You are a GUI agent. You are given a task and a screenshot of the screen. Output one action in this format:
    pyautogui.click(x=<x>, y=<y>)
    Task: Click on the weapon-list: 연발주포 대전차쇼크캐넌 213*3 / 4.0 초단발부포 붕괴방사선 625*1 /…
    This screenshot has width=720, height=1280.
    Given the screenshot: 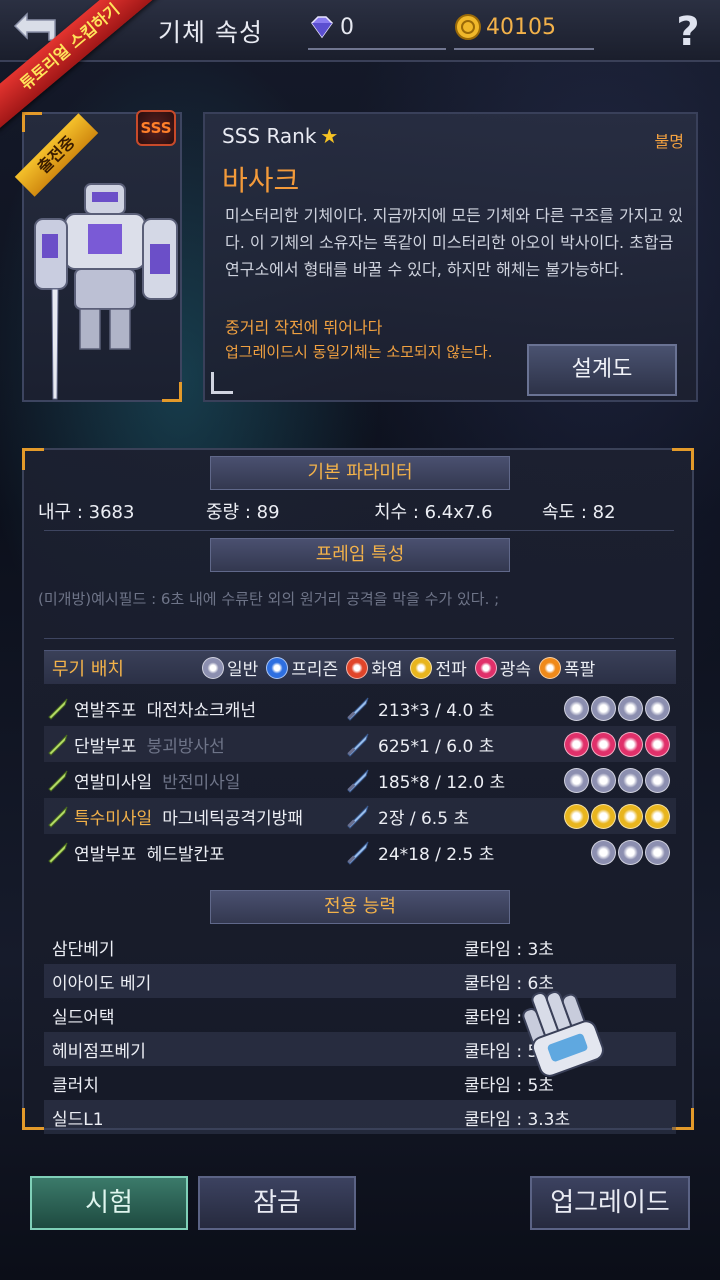 What is the action you would take?
    pyautogui.click(x=360, y=785)
    